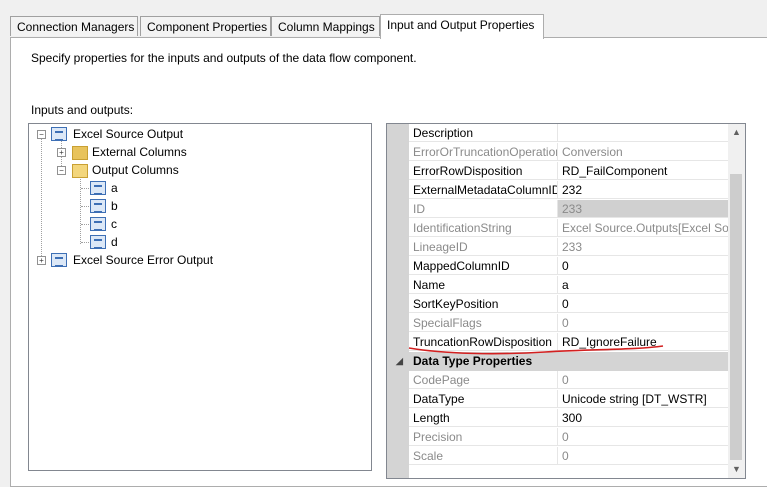 Image resolution: width=767 pixels, height=487 pixels. Describe the element at coordinates (114, 188) in the screenshot. I see `tree-node-label: a` at that location.